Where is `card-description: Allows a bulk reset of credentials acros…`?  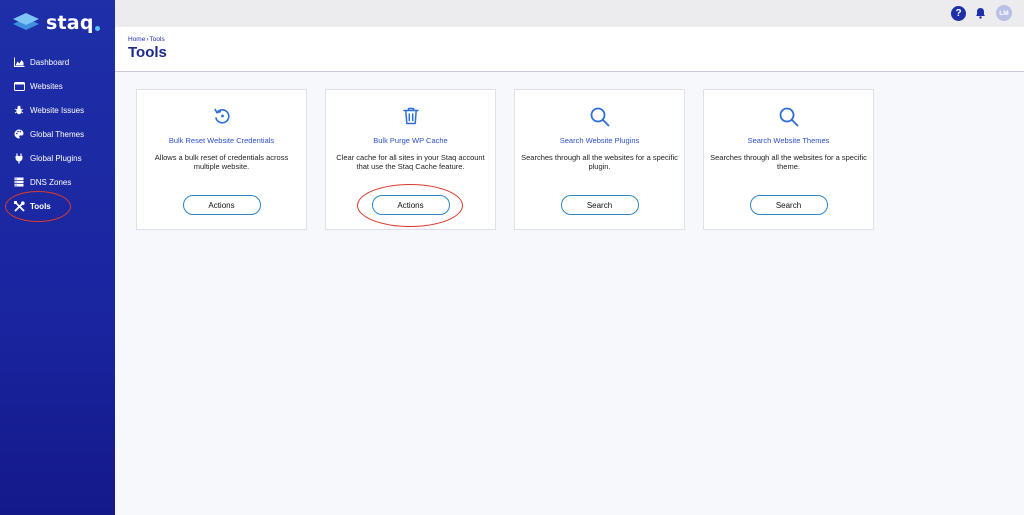
card-description: Allows a bulk reset of credentials acros… is located at coordinates (221, 162).